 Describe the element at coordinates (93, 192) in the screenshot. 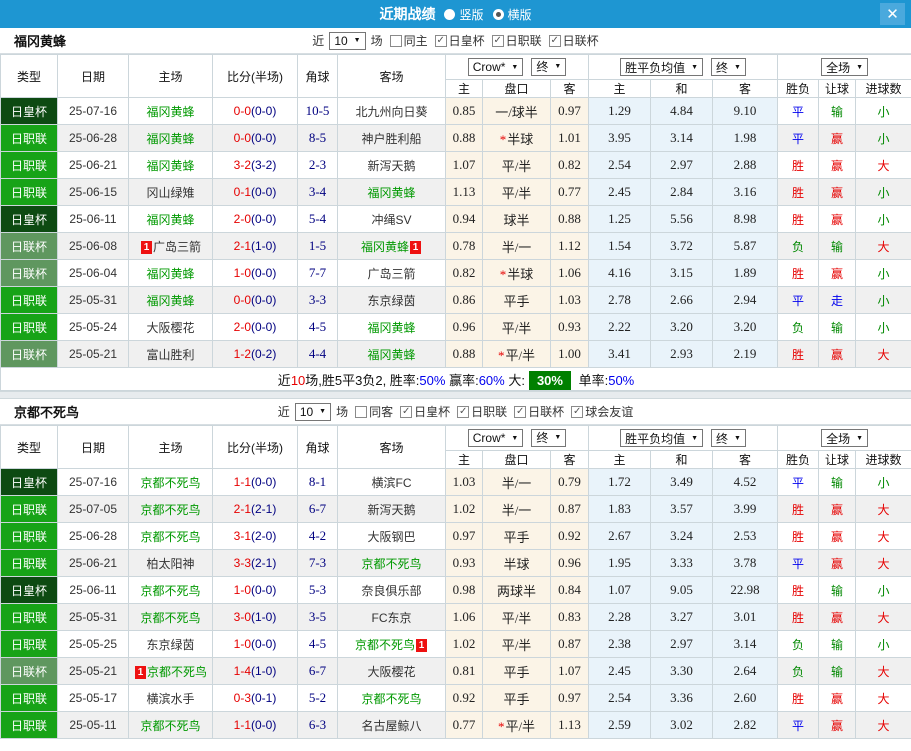

I see `cell-date: 25-06-15` at that location.